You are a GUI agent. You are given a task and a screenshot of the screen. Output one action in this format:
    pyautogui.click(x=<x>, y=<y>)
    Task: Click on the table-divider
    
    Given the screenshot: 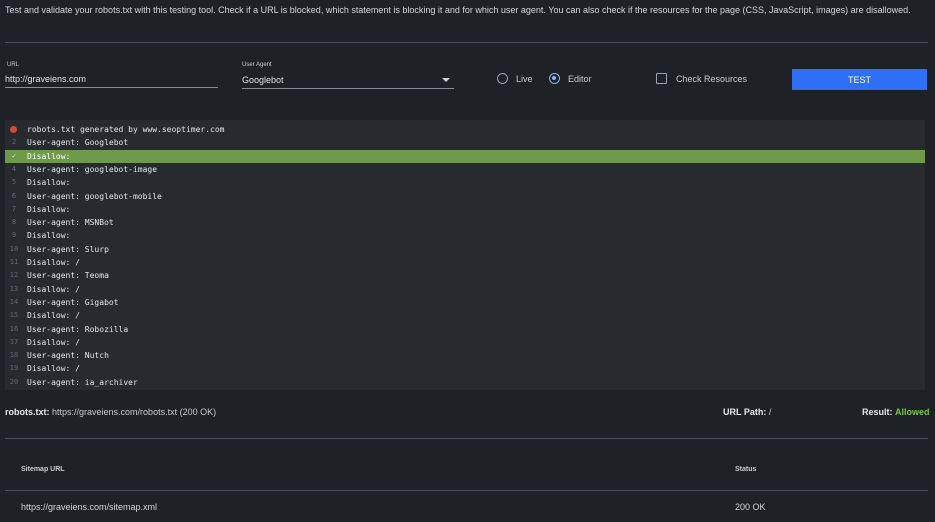 What is the action you would take?
    pyautogui.click(x=466, y=490)
    